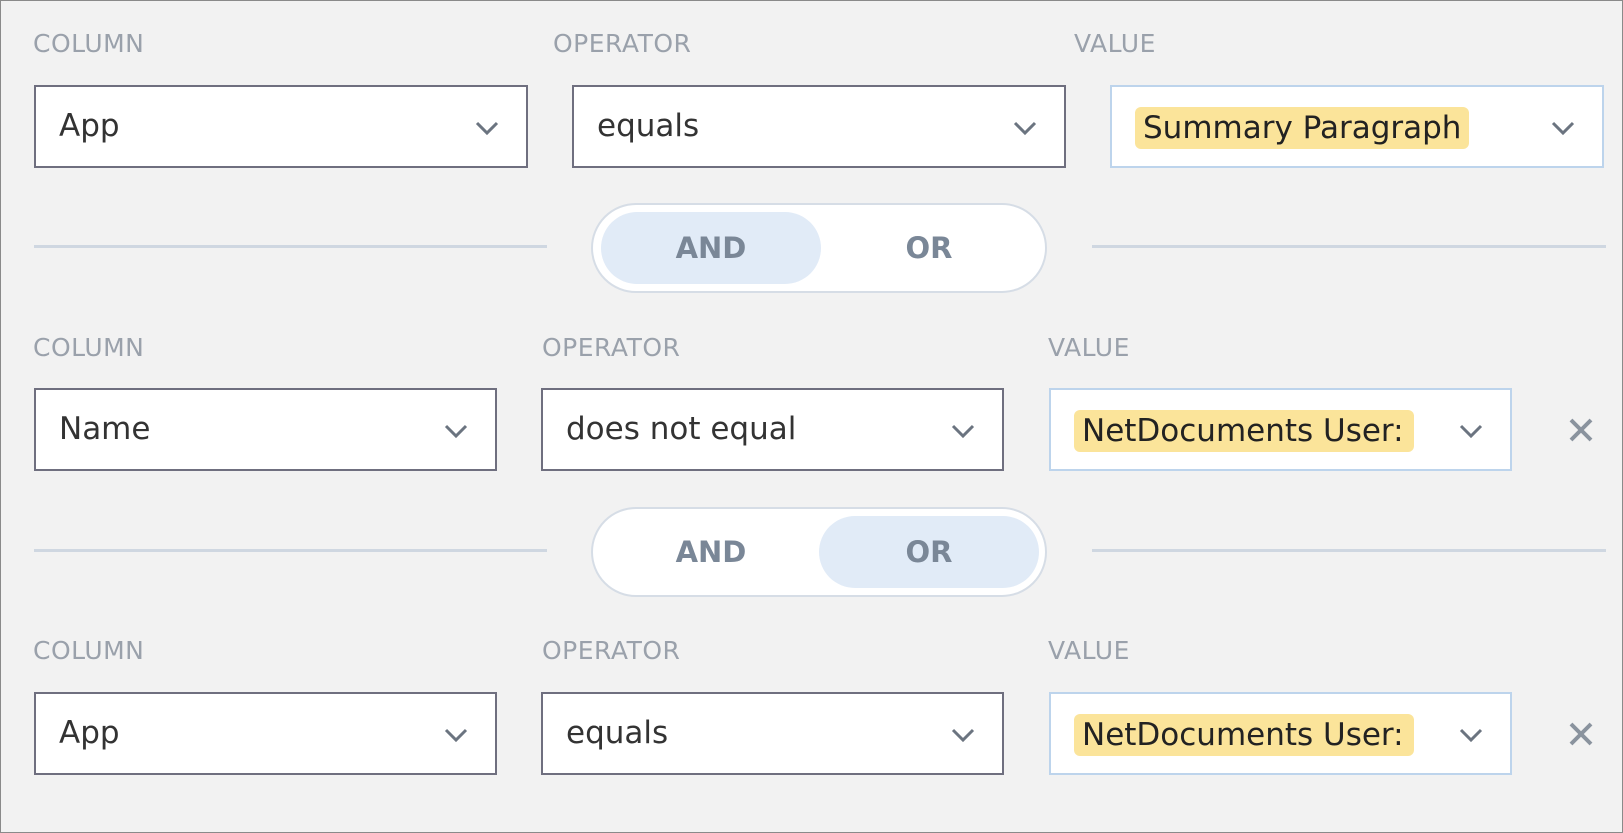 The image size is (1623, 833). What do you see at coordinates (681, 429) in the screenshot?
I see `operator-select-value: does not equal` at bounding box center [681, 429].